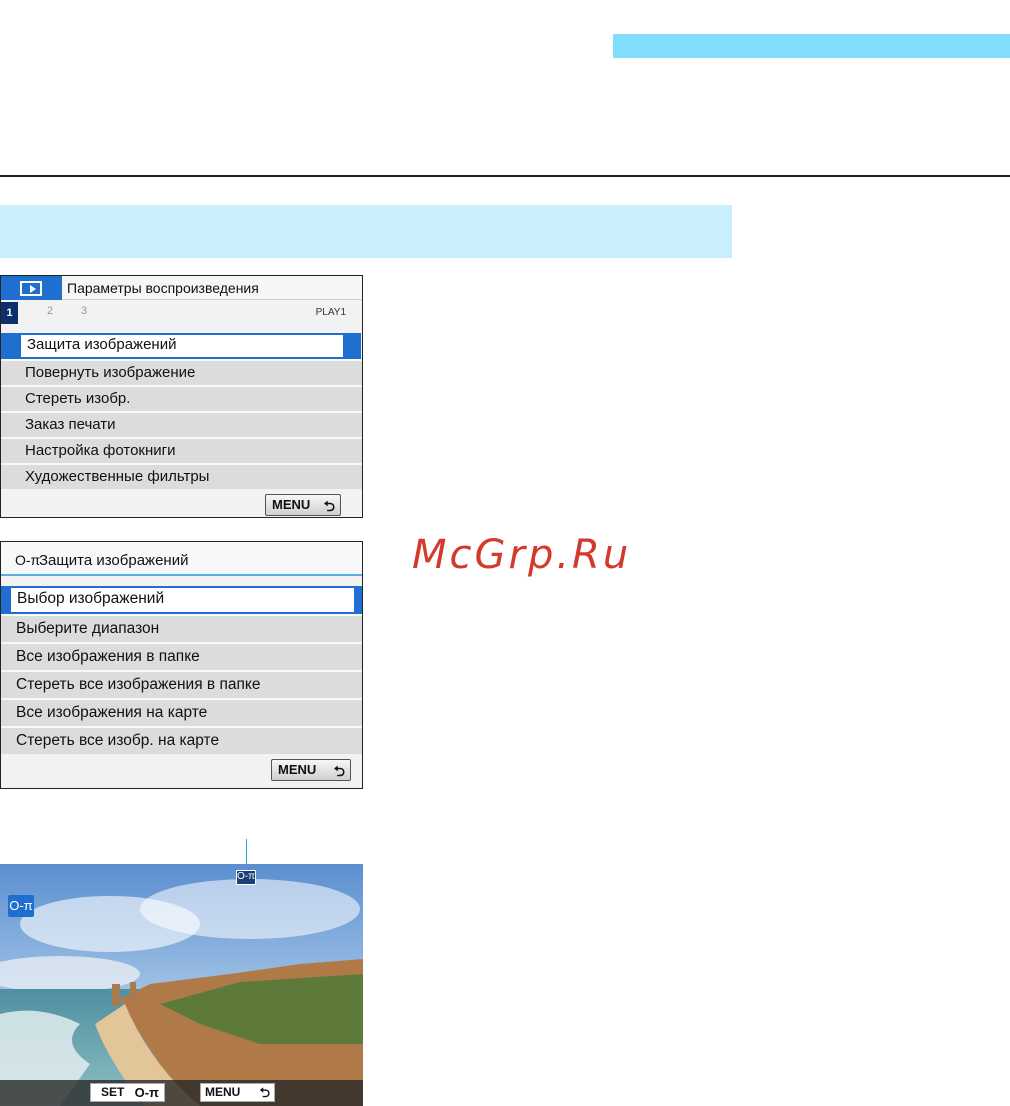  Describe the element at coordinates (181, 600) in the screenshot. I see `menu-item-select-images: Выбор изображений` at that location.